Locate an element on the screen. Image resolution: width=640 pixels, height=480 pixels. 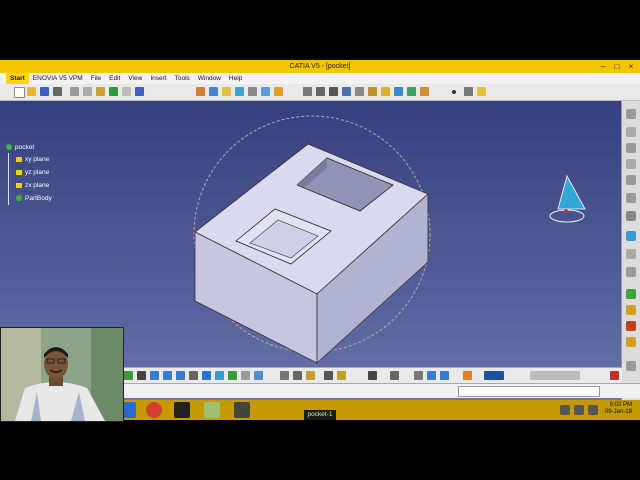
tray-network-icon is located at coordinates (565, 410).